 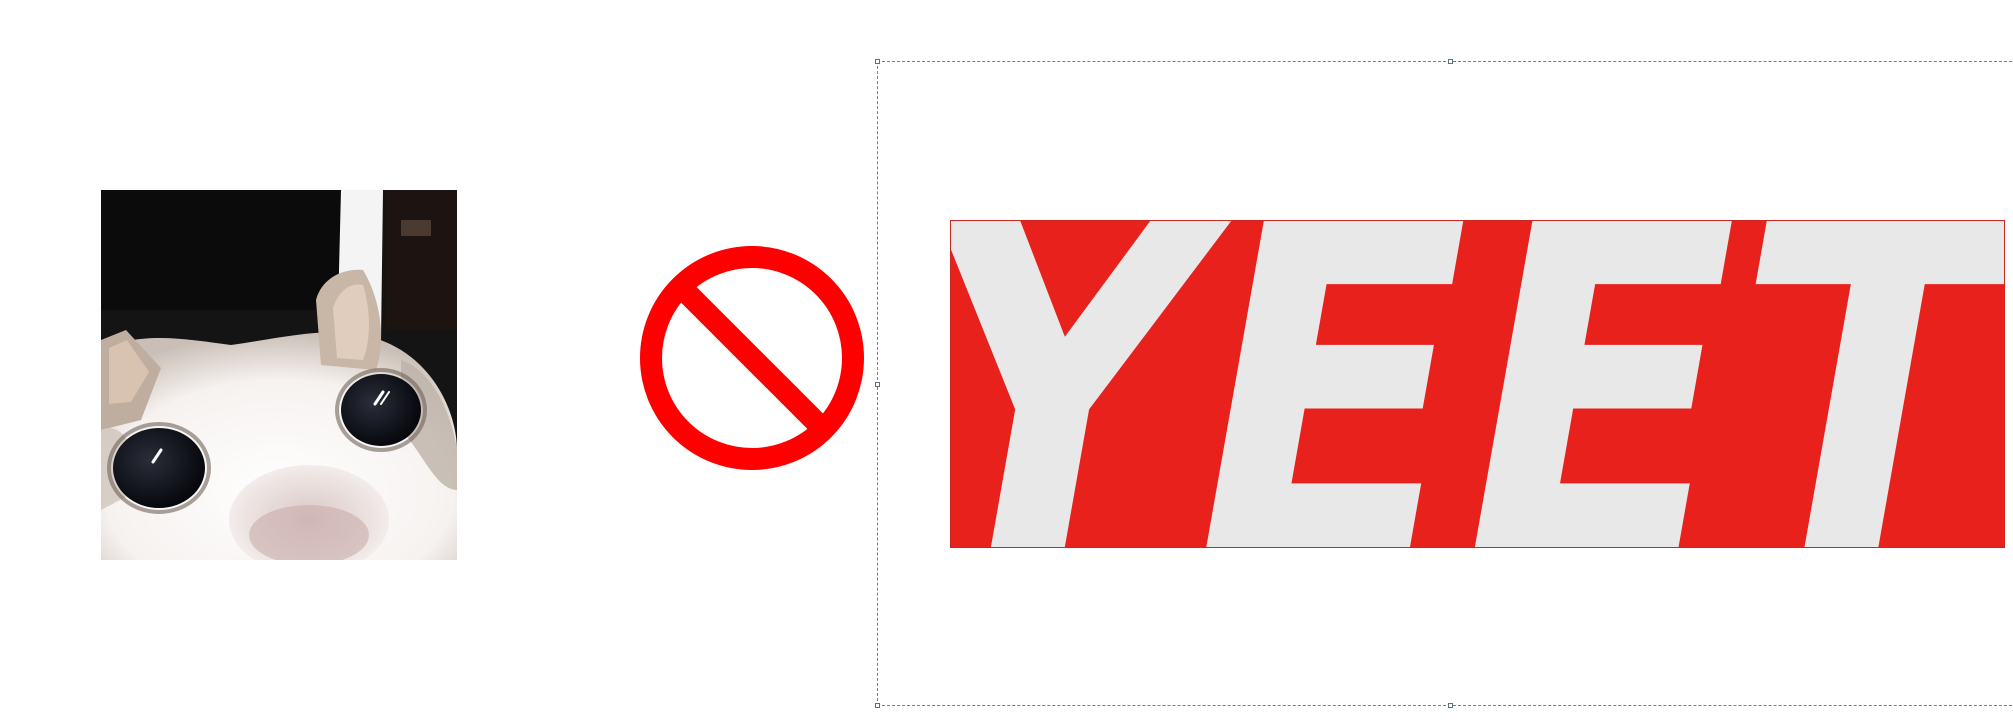 I want to click on resize-handle-top-left, so click(x=877, y=61).